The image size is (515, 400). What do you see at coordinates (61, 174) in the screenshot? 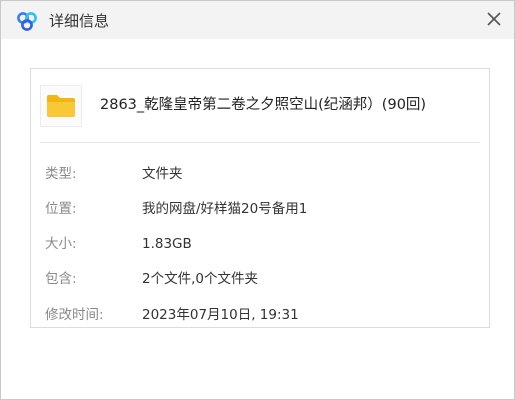
I see `type-label: 类型:` at bounding box center [61, 174].